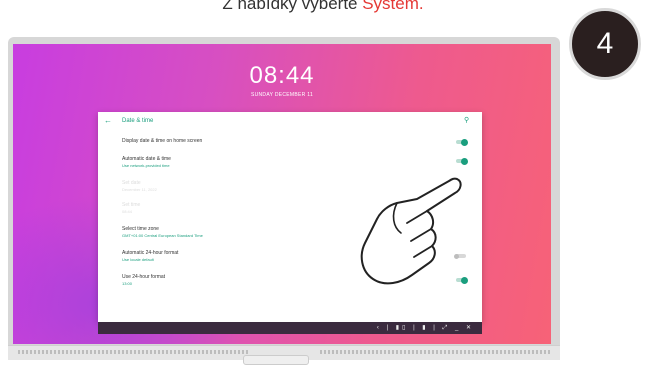  I want to click on caption-highlight: Systém., so click(393, 6).